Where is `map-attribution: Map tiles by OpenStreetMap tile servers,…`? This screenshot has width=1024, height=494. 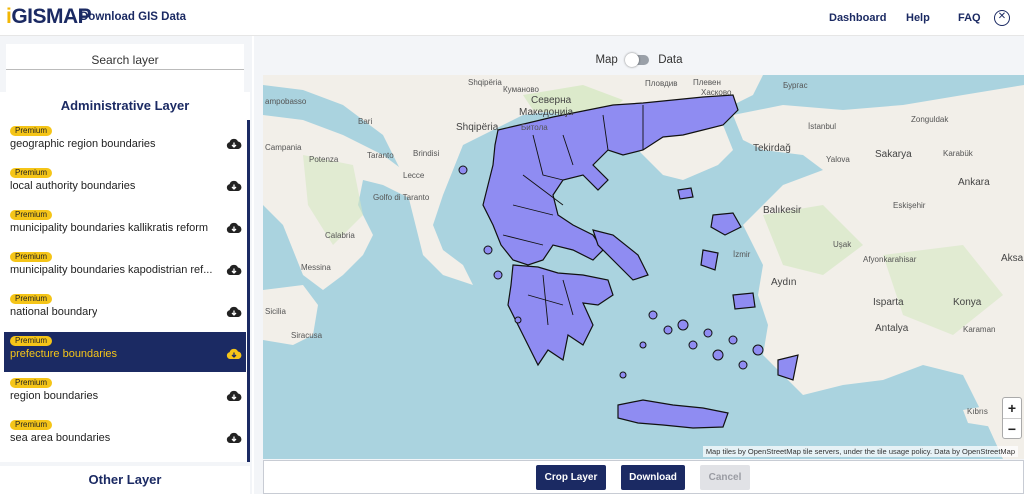 map-attribution: Map tiles by OpenStreetMap tile servers,… is located at coordinates (860, 451).